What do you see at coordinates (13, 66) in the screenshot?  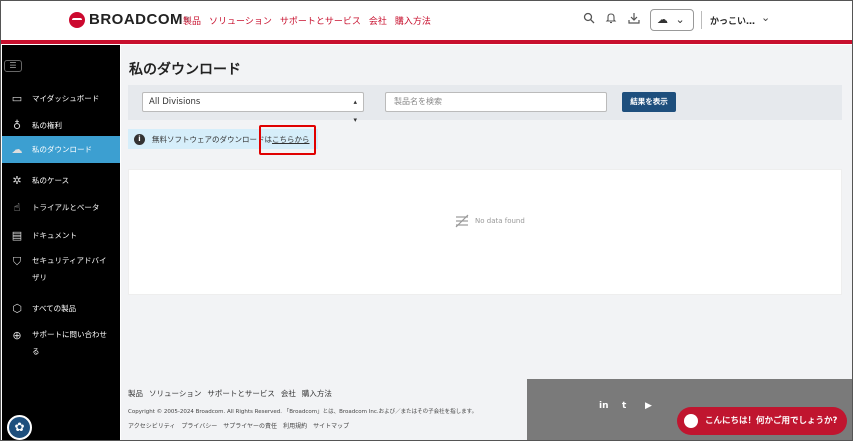 I see `sidebar-toggle-button: ☰` at bounding box center [13, 66].